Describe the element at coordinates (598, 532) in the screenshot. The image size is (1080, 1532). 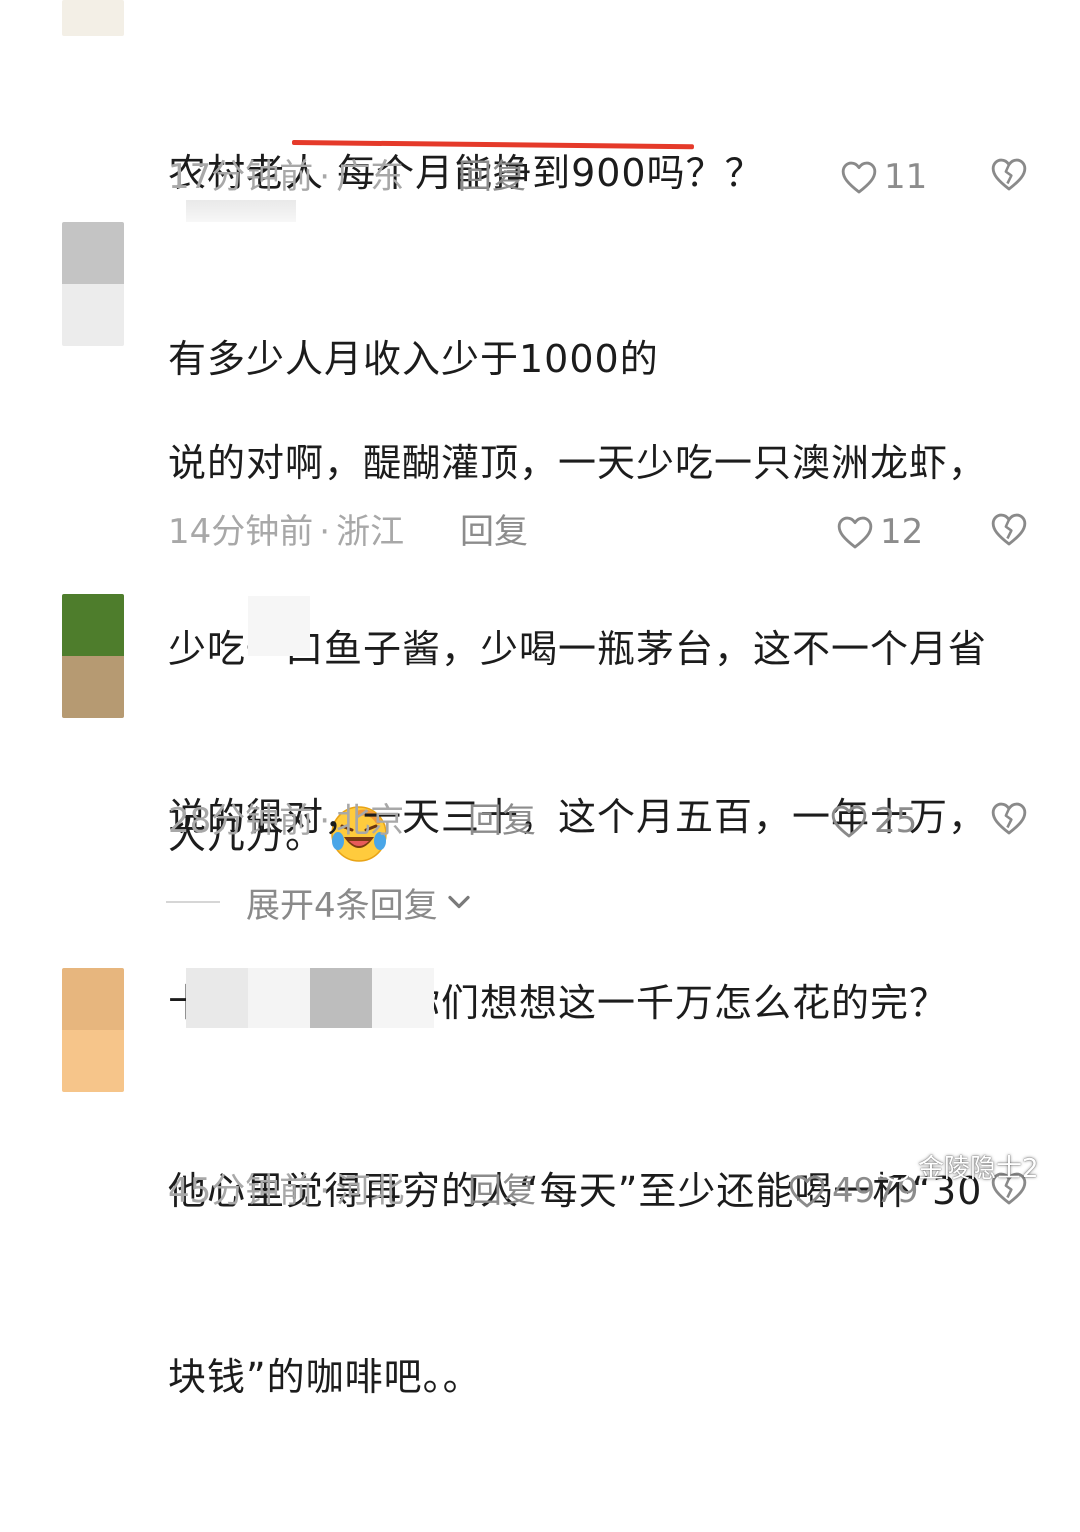
I see `comment-meta: 14分钟前 · 浙江 回复 12` at that location.